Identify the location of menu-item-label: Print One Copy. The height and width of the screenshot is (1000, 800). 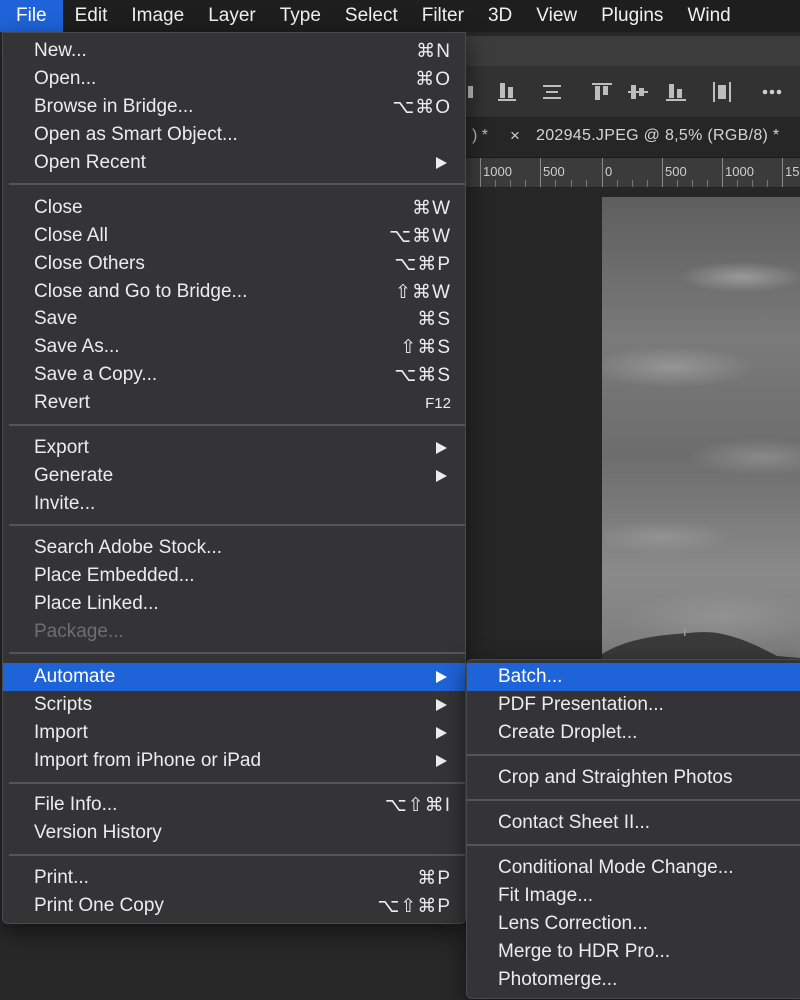
(99, 905).